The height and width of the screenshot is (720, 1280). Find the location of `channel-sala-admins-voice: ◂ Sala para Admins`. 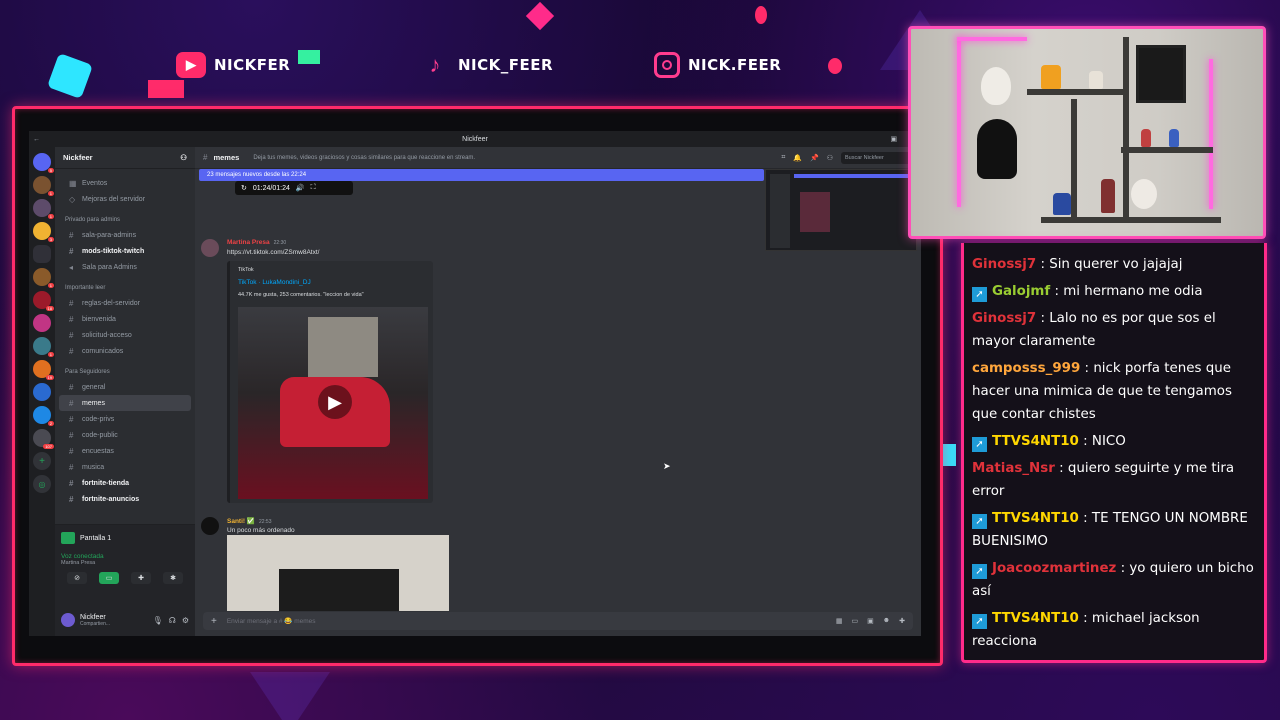

channel-sala-admins-voice: ◂ Sala para Admins is located at coordinates (125, 267).